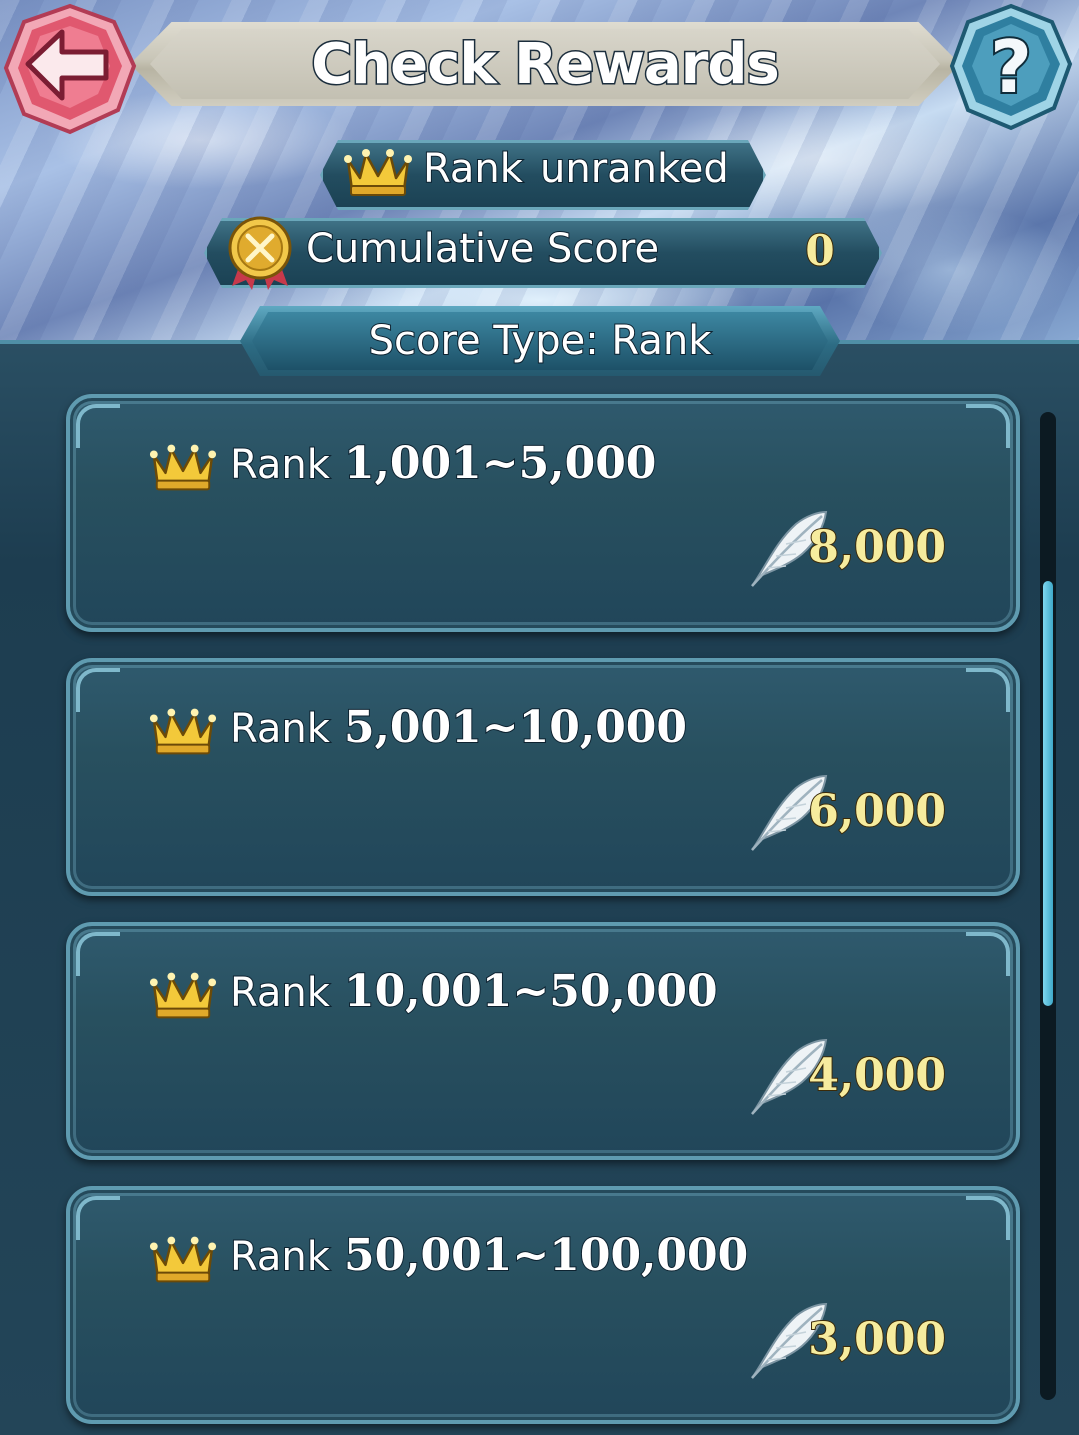  Describe the element at coordinates (260, 253) in the screenshot. I see `score-medal-icon` at that location.